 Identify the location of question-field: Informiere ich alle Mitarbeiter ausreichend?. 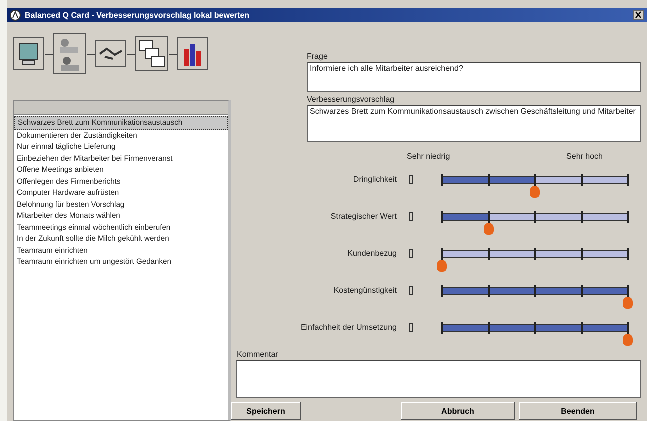
(474, 77).